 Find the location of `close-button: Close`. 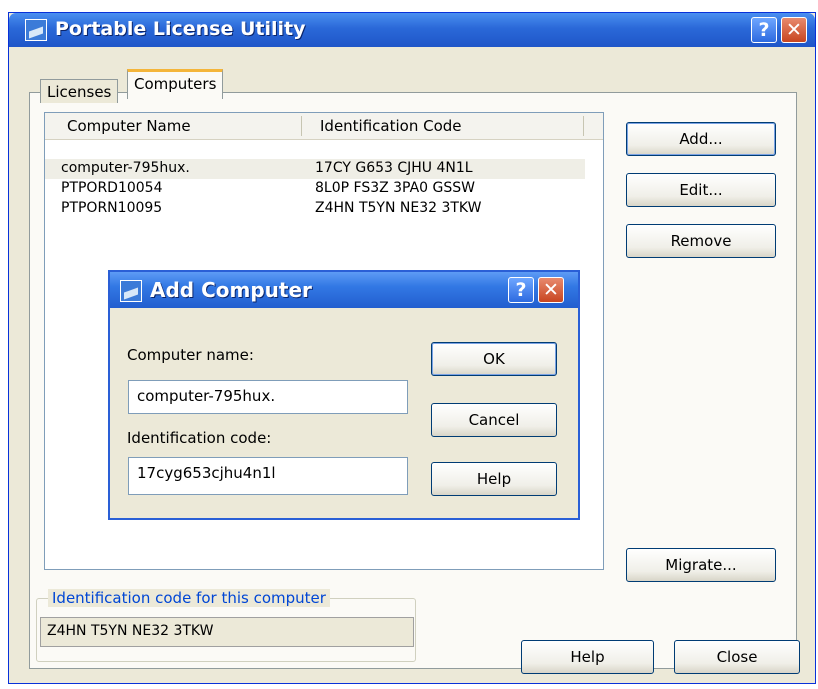

close-button: Close is located at coordinates (737, 657).